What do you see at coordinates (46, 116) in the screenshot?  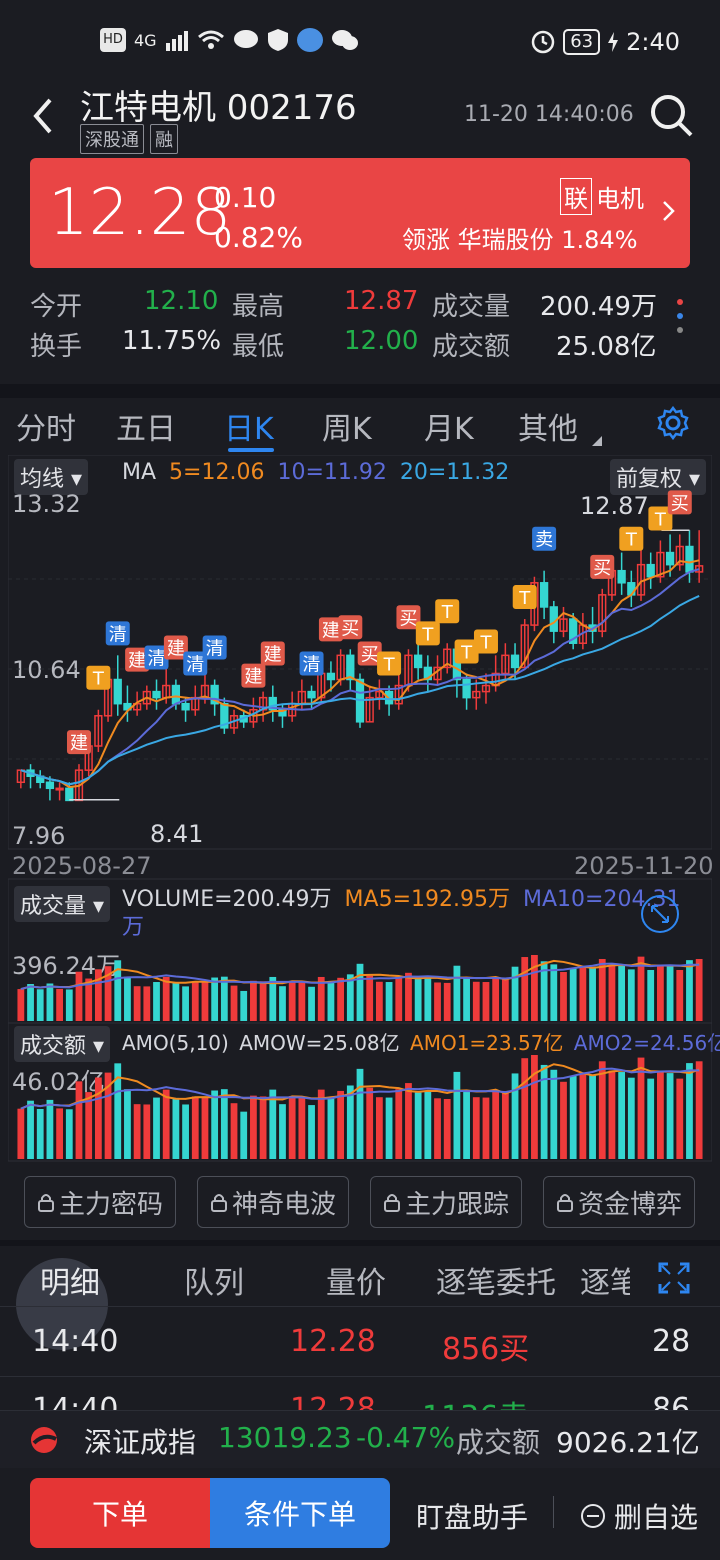 I see `back-arrow-icon` at bounding box center [46, 116].